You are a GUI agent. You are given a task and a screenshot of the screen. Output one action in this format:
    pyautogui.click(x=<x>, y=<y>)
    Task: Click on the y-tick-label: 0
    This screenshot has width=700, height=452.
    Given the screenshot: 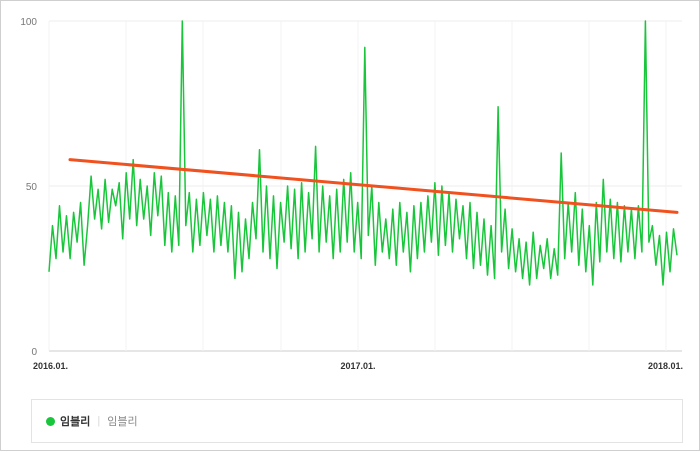 What is the action you would take?
    pyautogui.click(x=34, y=352)
    